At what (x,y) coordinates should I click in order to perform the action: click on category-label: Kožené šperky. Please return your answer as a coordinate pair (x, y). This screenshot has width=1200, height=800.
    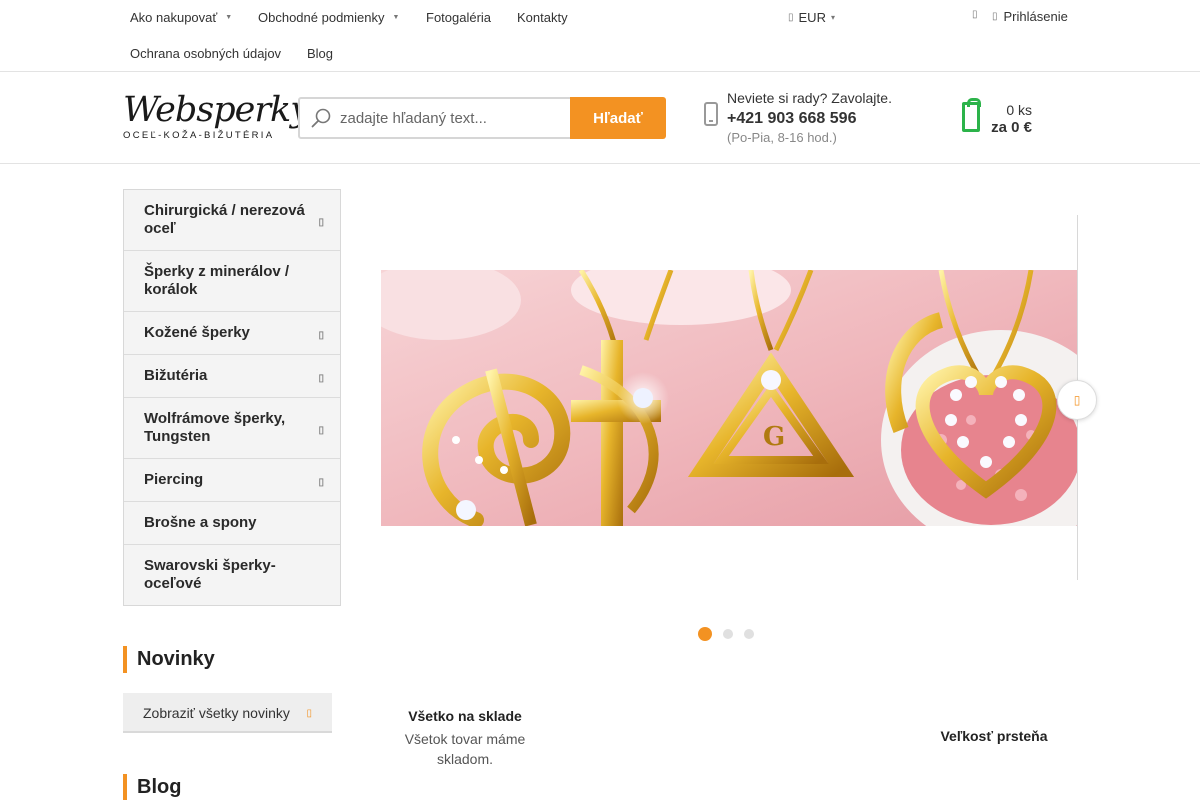
    Looking at the image, I should click on (197, 332).